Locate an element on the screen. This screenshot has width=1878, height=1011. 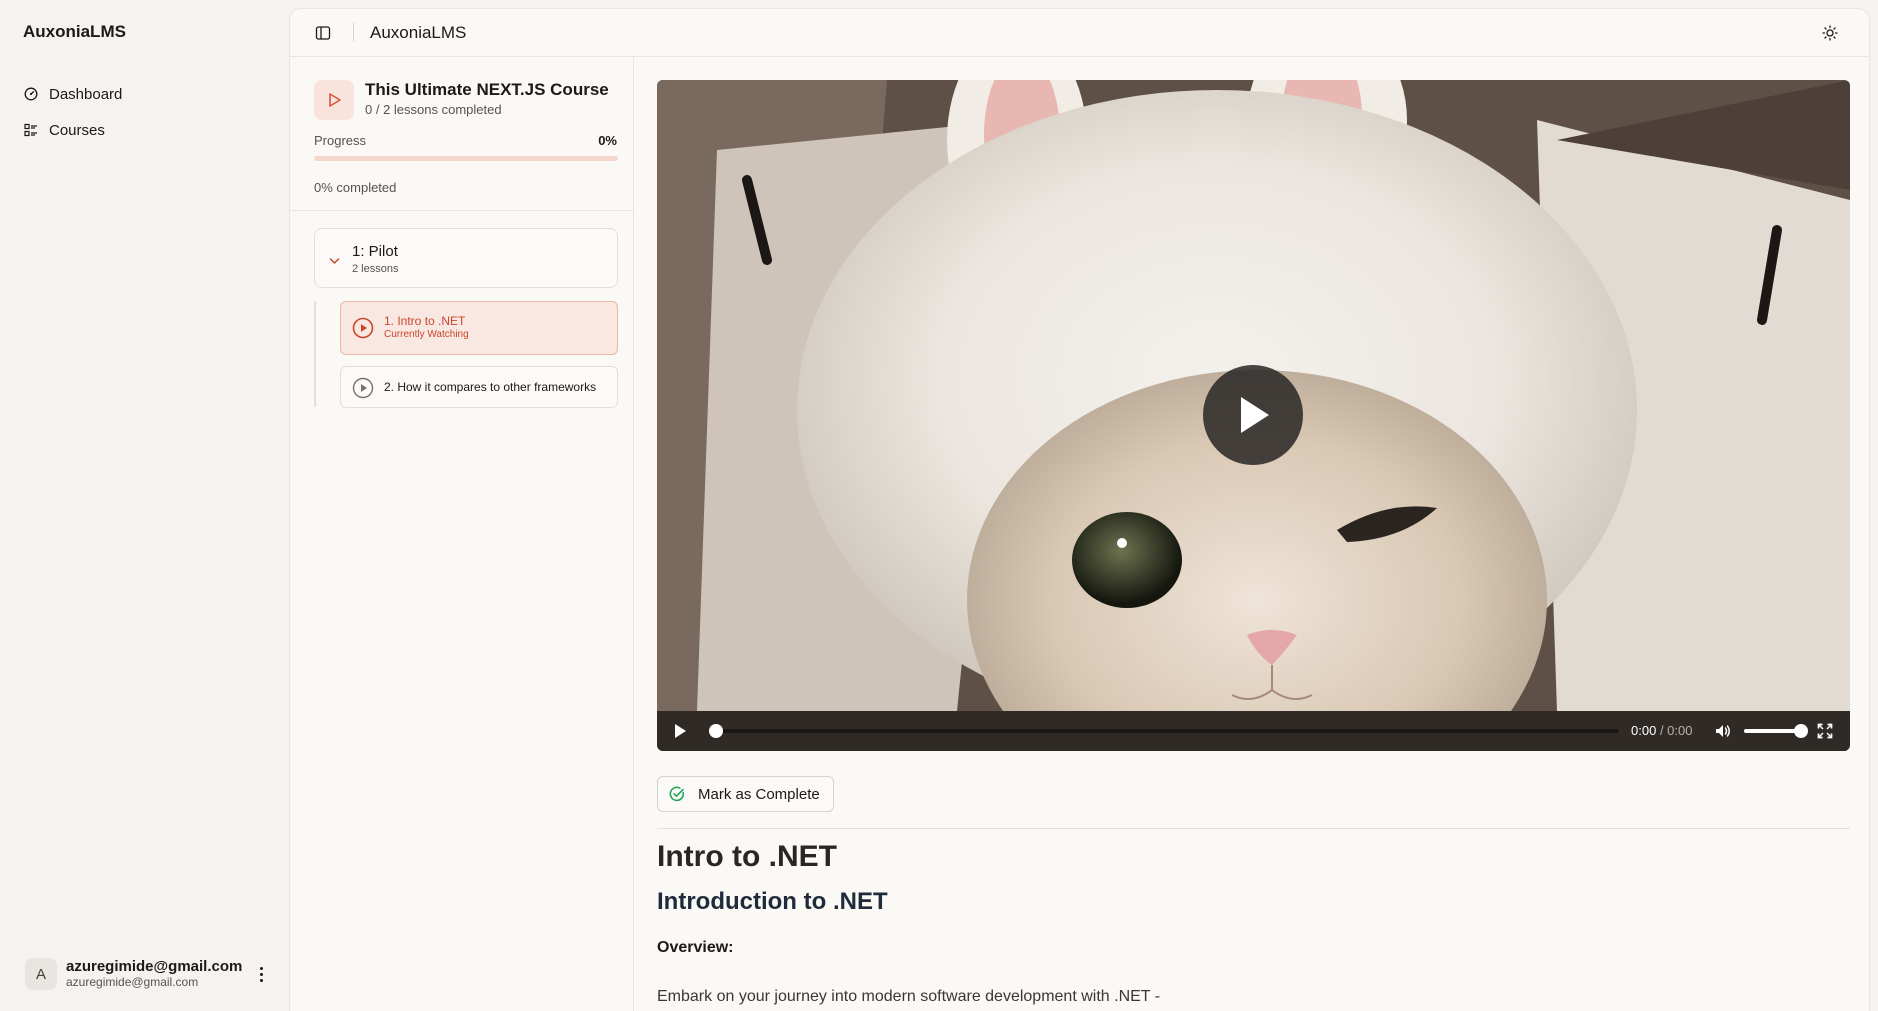
duration: / 0:00 is located at coordinates (1676, 730).